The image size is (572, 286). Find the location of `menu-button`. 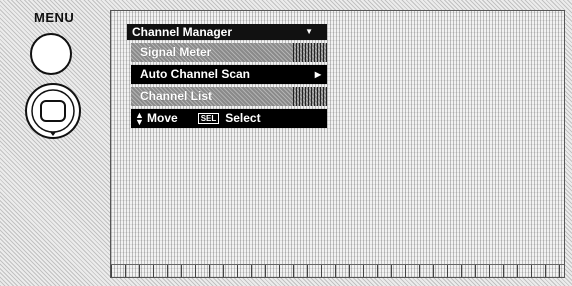

menu-button is located at coordinates (51, 54).